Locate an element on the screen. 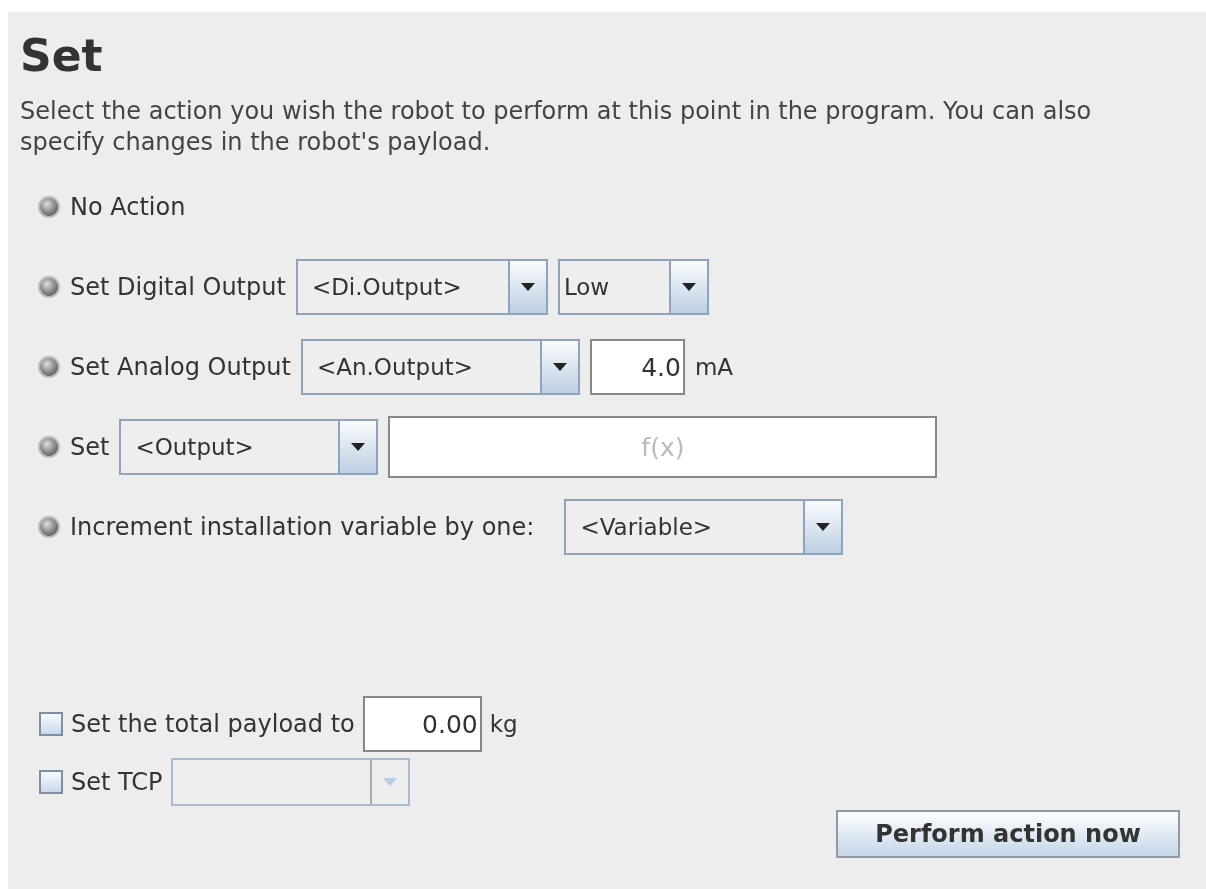 The height and width of the screenshot is (889, 1206). description: Select the action you wish the robot to perform at this point in the program. You can also specify changes in the robot's payload. is located at coordinates (556, 127).